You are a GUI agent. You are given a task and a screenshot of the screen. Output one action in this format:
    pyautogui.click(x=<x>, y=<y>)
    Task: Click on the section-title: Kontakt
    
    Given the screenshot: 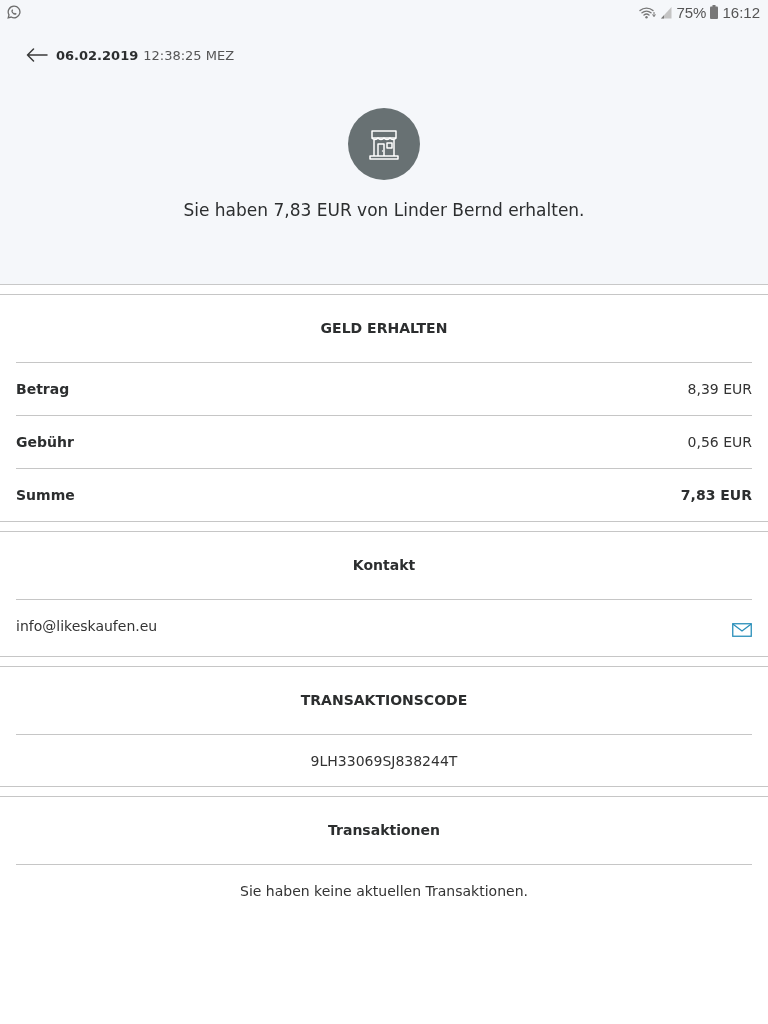 What is the action you would take?
    pyautogui.click(x=384, y=565)
    